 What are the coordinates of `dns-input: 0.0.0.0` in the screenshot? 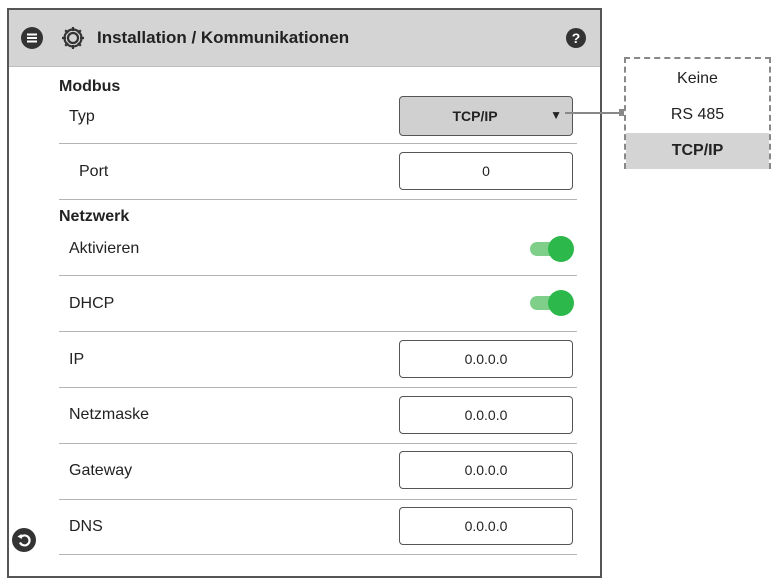 It's located at (486, 526).